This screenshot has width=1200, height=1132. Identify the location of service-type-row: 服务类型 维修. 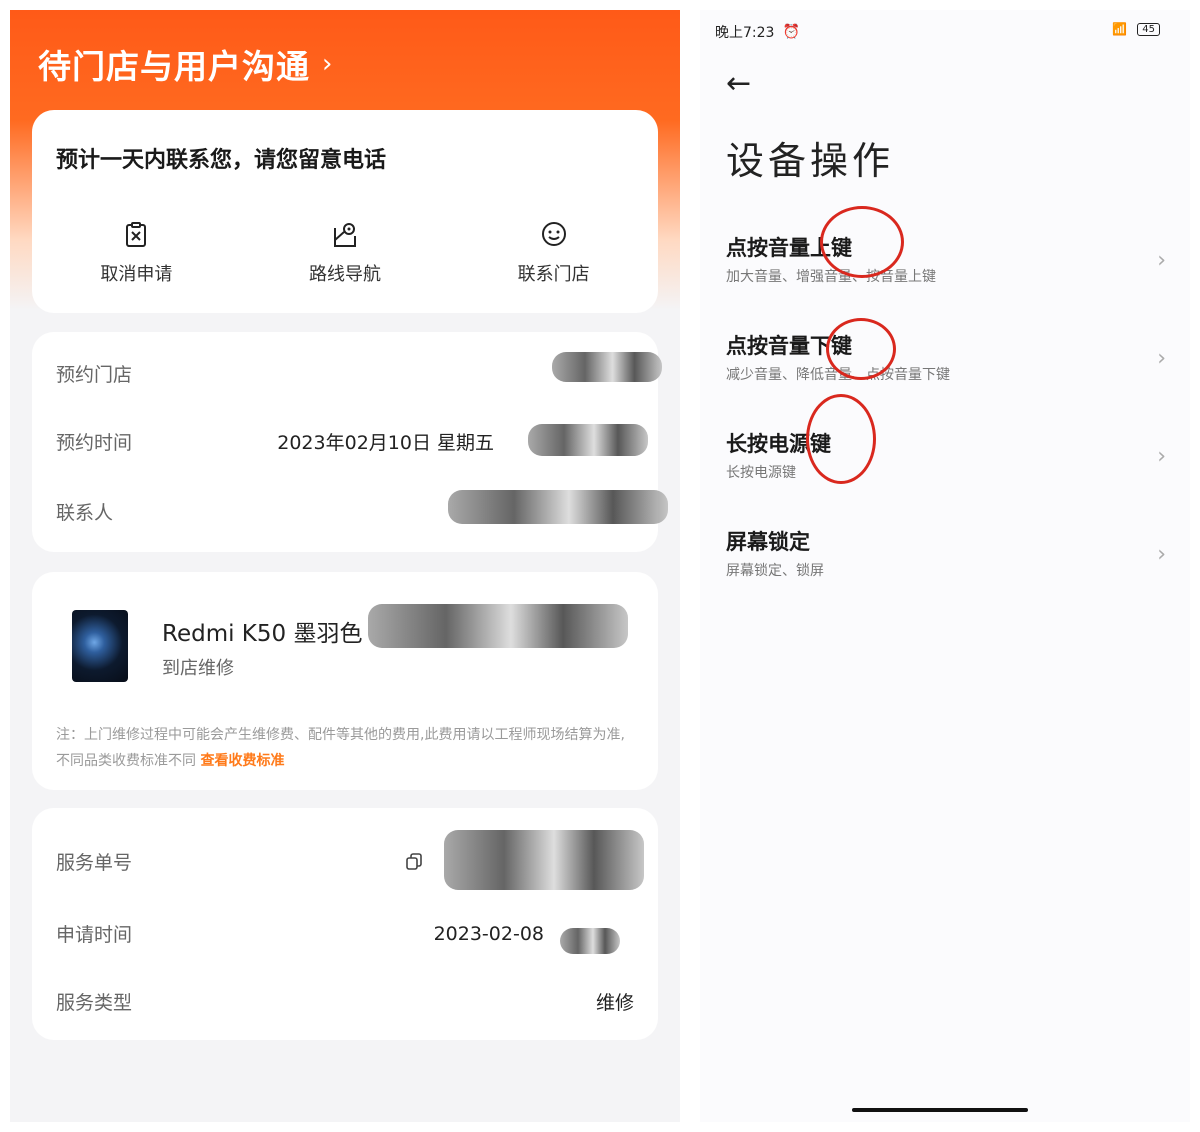
(345, 1001).